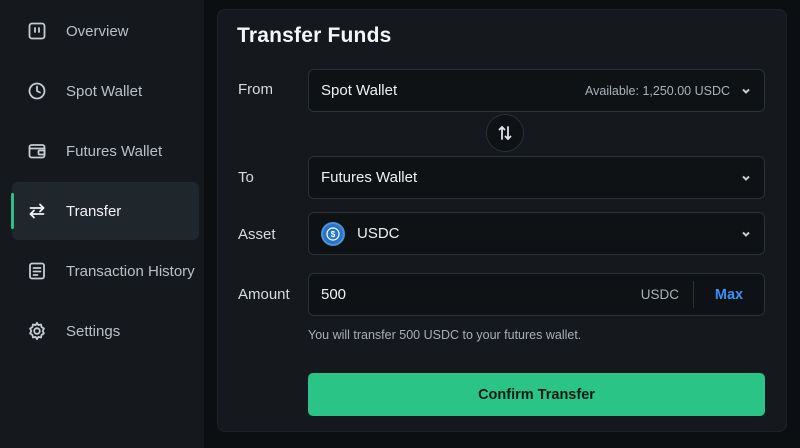 The image size is (800, 448). Describe the element at coordinates (97, 31) in the screenshot. I see `sidebar-item-label: Overview` at that location.